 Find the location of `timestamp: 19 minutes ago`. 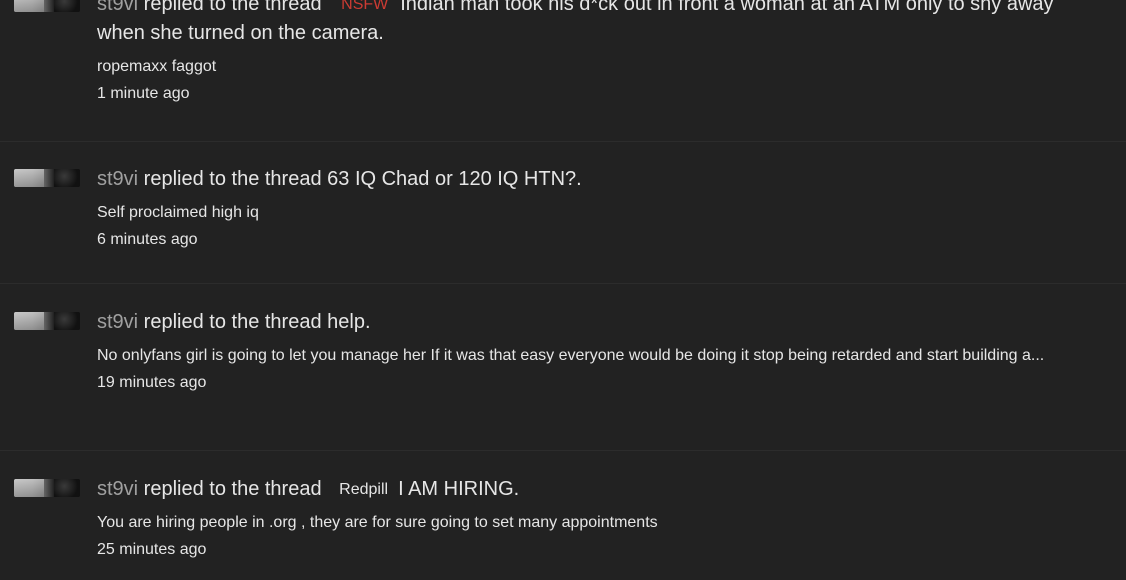

timestamp: 19 minutes ago is located at coordinates (152, 382).